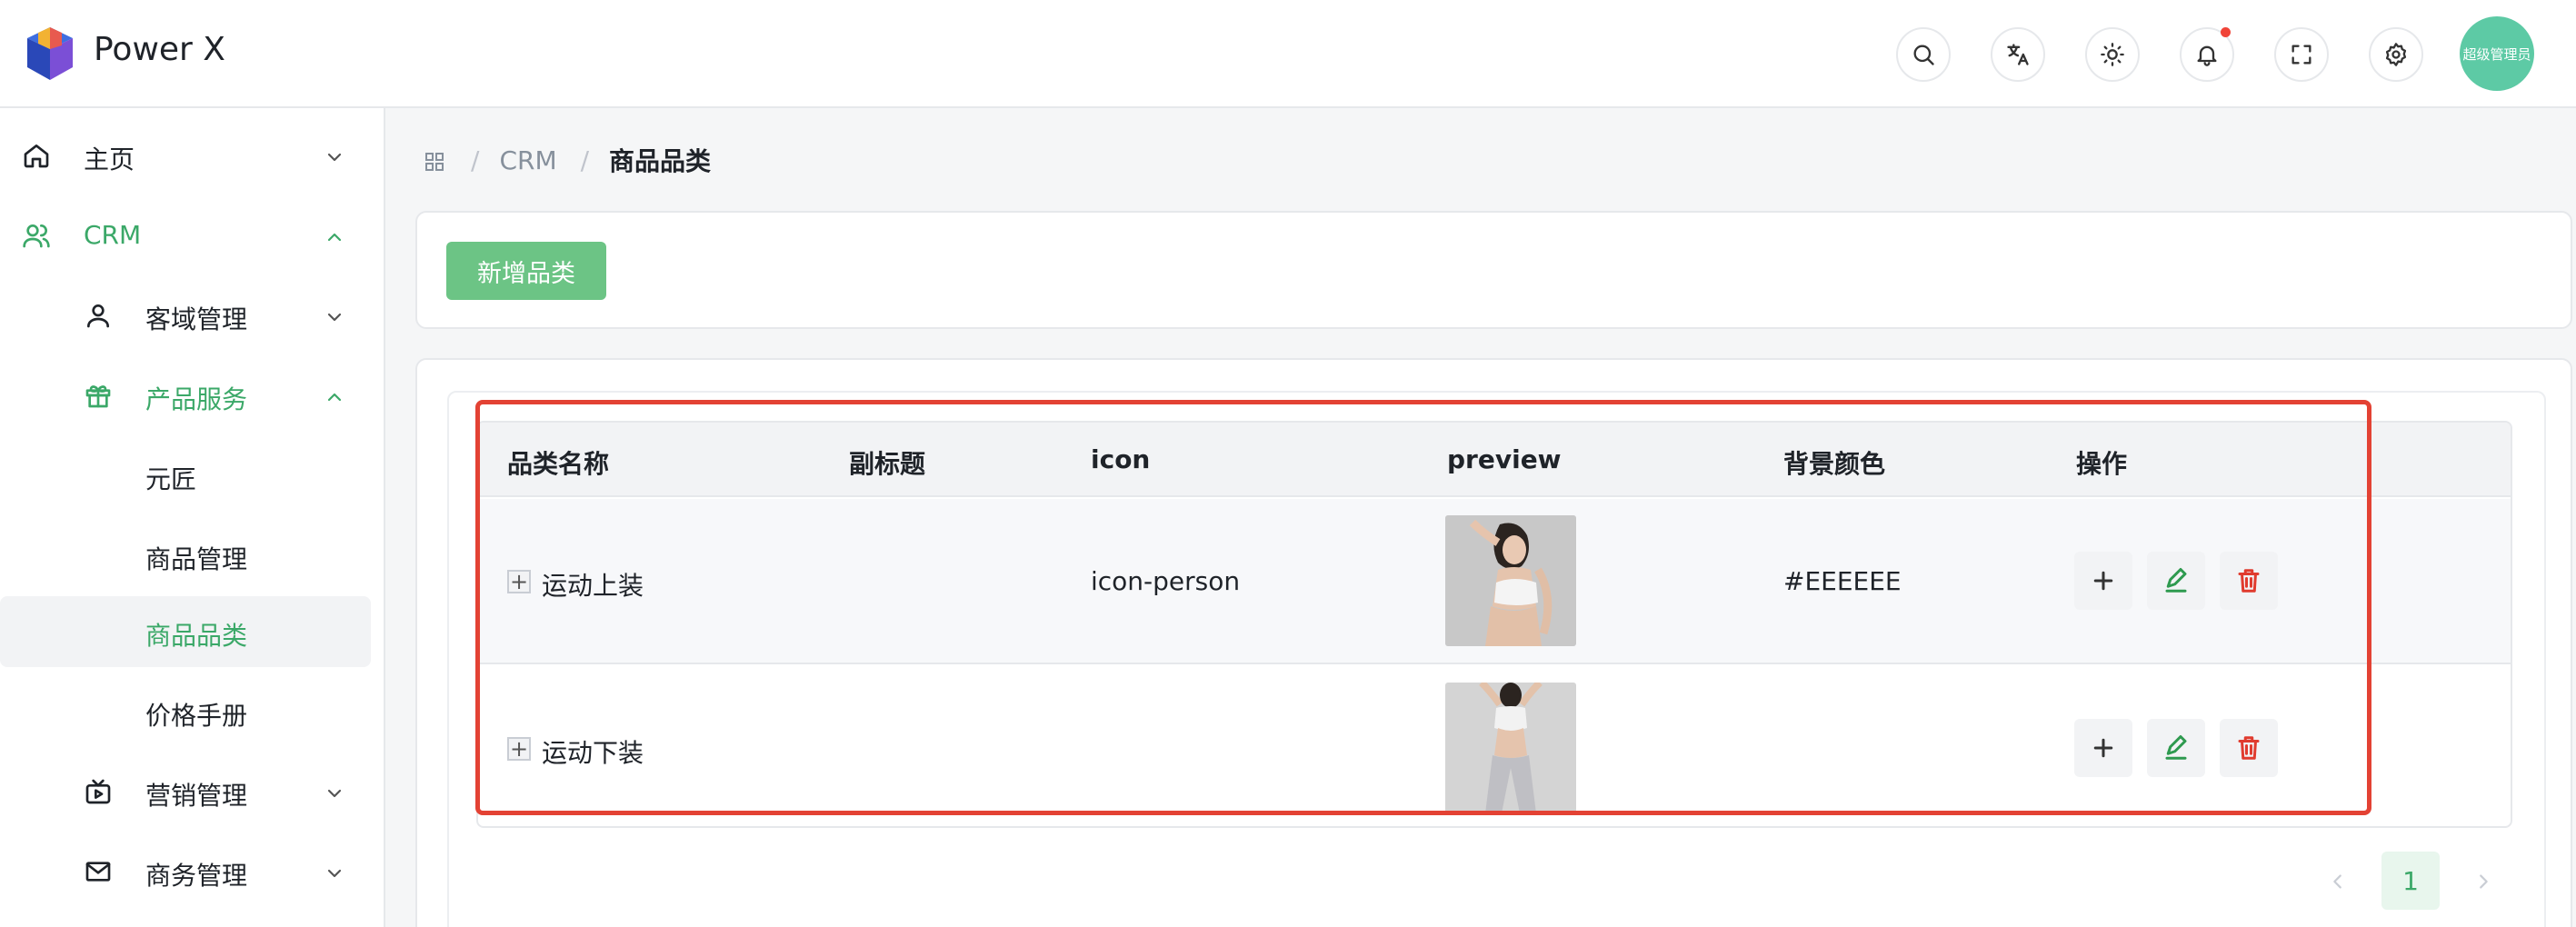  I want to click on sidebar-item-product-management: 商品管理, so click(185, 555).